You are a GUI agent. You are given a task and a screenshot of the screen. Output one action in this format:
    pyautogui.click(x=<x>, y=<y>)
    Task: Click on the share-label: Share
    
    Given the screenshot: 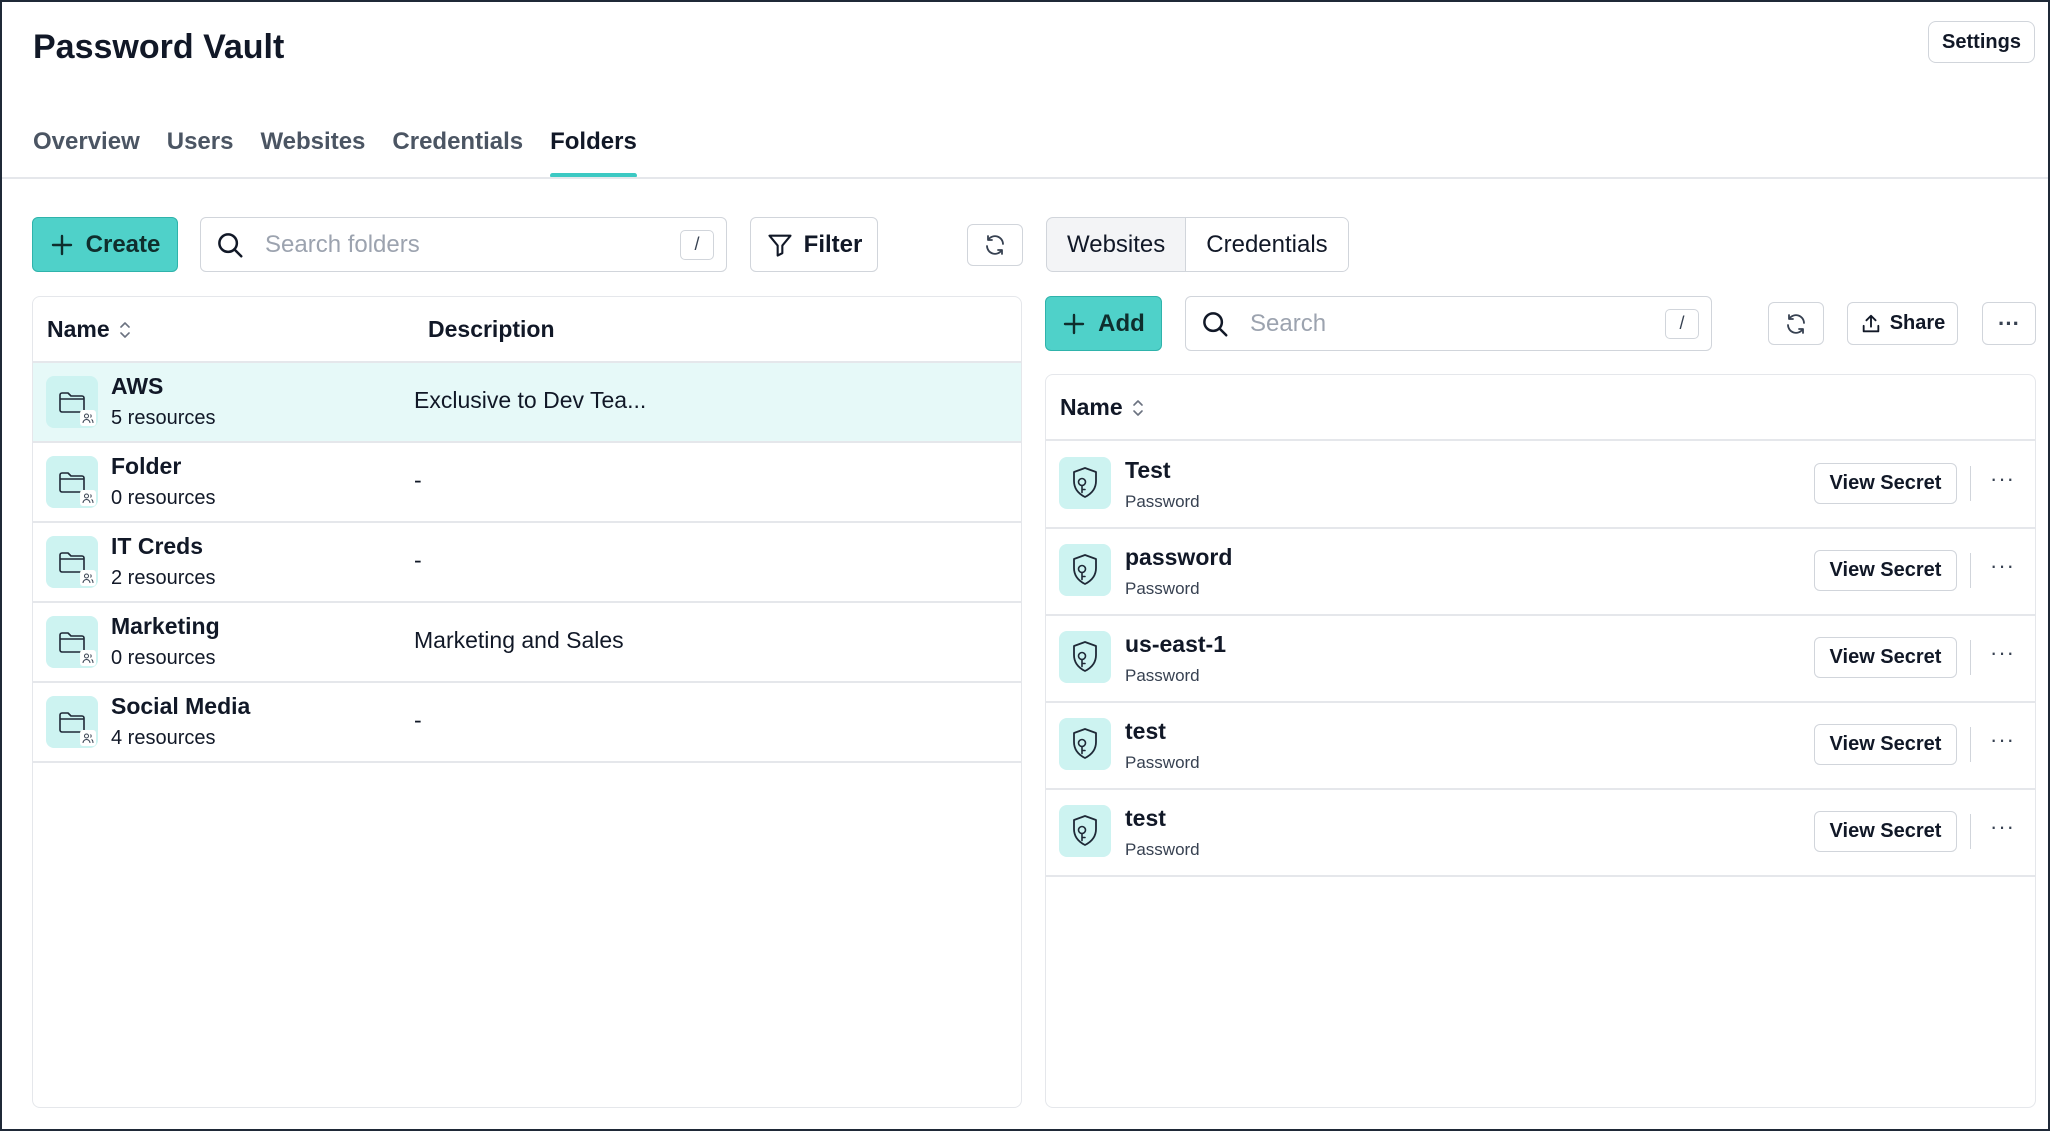 What is the action you would take?
    pyautogui.click(x=1917, y=323)
    